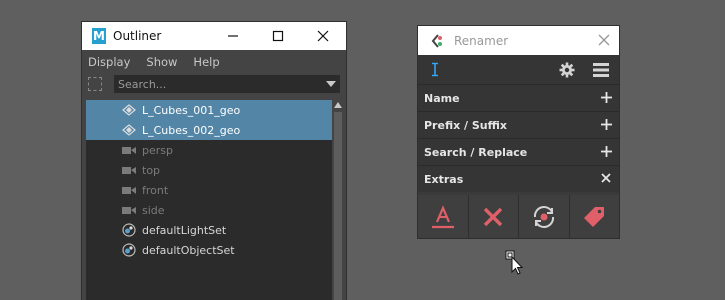 The width and height of the screenshot is (725, 300). I want to click on section-name: Name, so click(518, 97).